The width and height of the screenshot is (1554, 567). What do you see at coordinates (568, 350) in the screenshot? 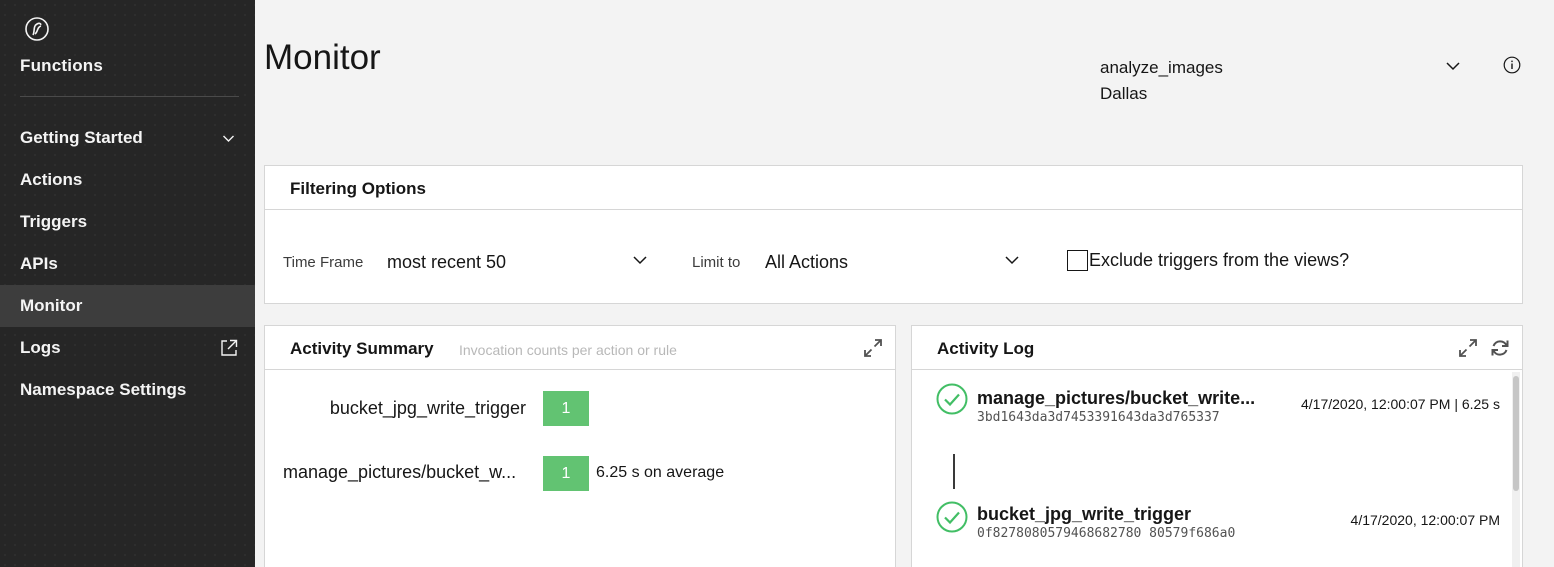
I see `panel-subtitle: Invocation counts per action or rule` at bounding box center [568, 350].